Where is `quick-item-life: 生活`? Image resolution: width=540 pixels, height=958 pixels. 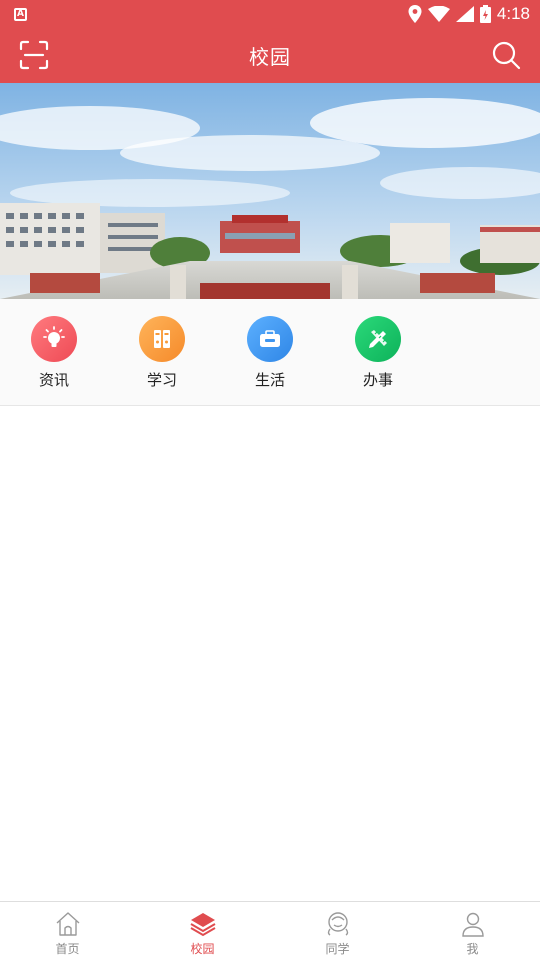
quick-item-life: 生活 is located at coordinates (270, 352).